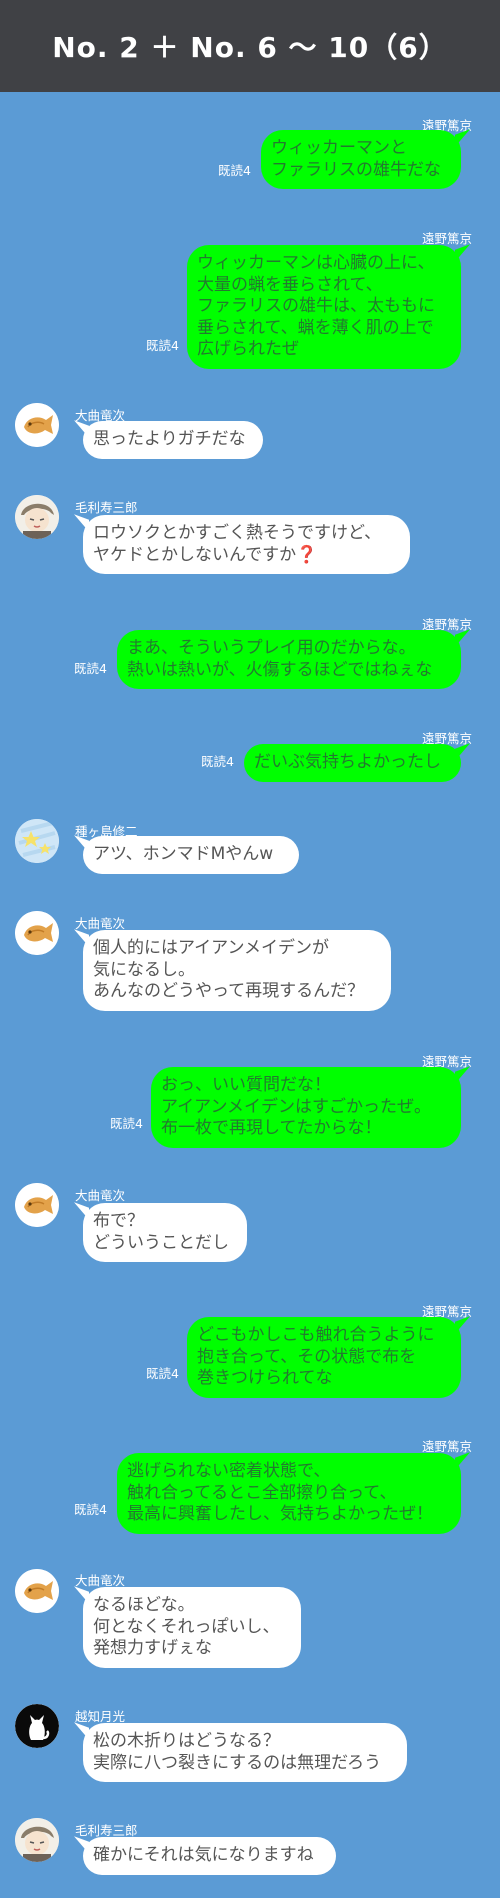 Image resolution: width=500 pixels, height=1898 pixels. I want to click on message-bubble: ウィッカーマンと ファラリスの雄牛だな, so click(361, 159).